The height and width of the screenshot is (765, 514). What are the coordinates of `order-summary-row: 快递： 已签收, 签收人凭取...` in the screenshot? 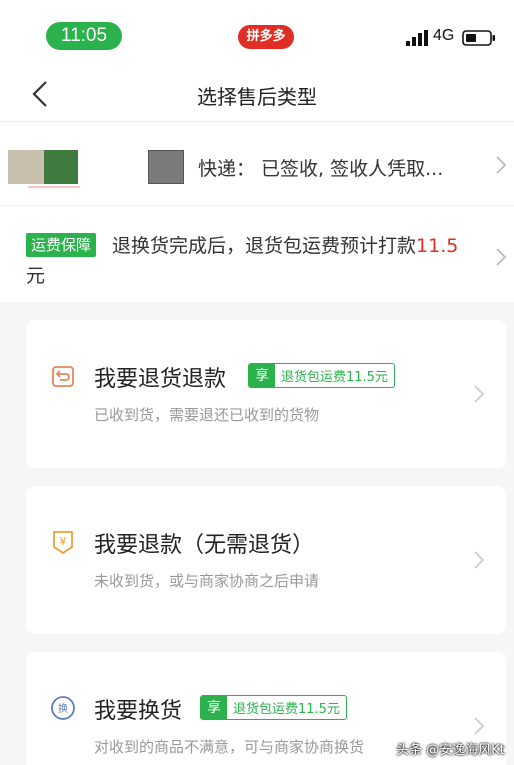 It's located at (257, 164).